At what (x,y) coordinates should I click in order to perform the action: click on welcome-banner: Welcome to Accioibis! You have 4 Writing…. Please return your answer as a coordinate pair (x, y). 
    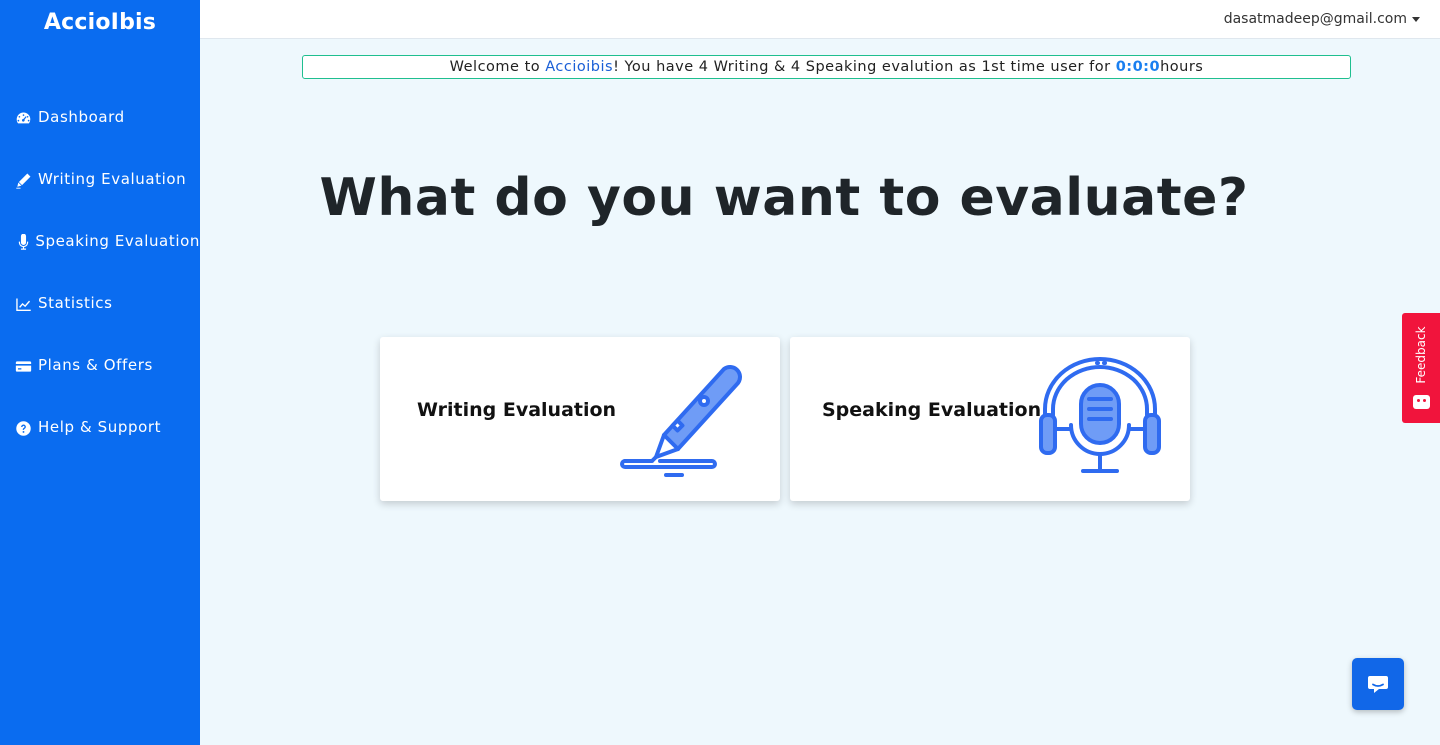
    Looking at the image, I should click on (826, 67).